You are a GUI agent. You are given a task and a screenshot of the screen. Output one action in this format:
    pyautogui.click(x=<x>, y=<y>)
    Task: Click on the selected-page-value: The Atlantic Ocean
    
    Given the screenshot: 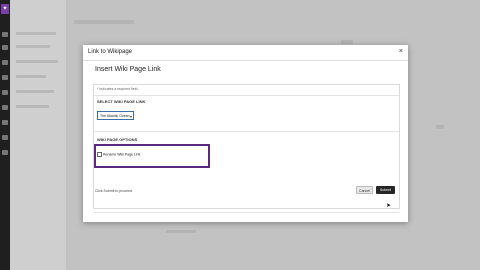 What is the action you would take?
    pyautogui.click(x=115, y=116)
    